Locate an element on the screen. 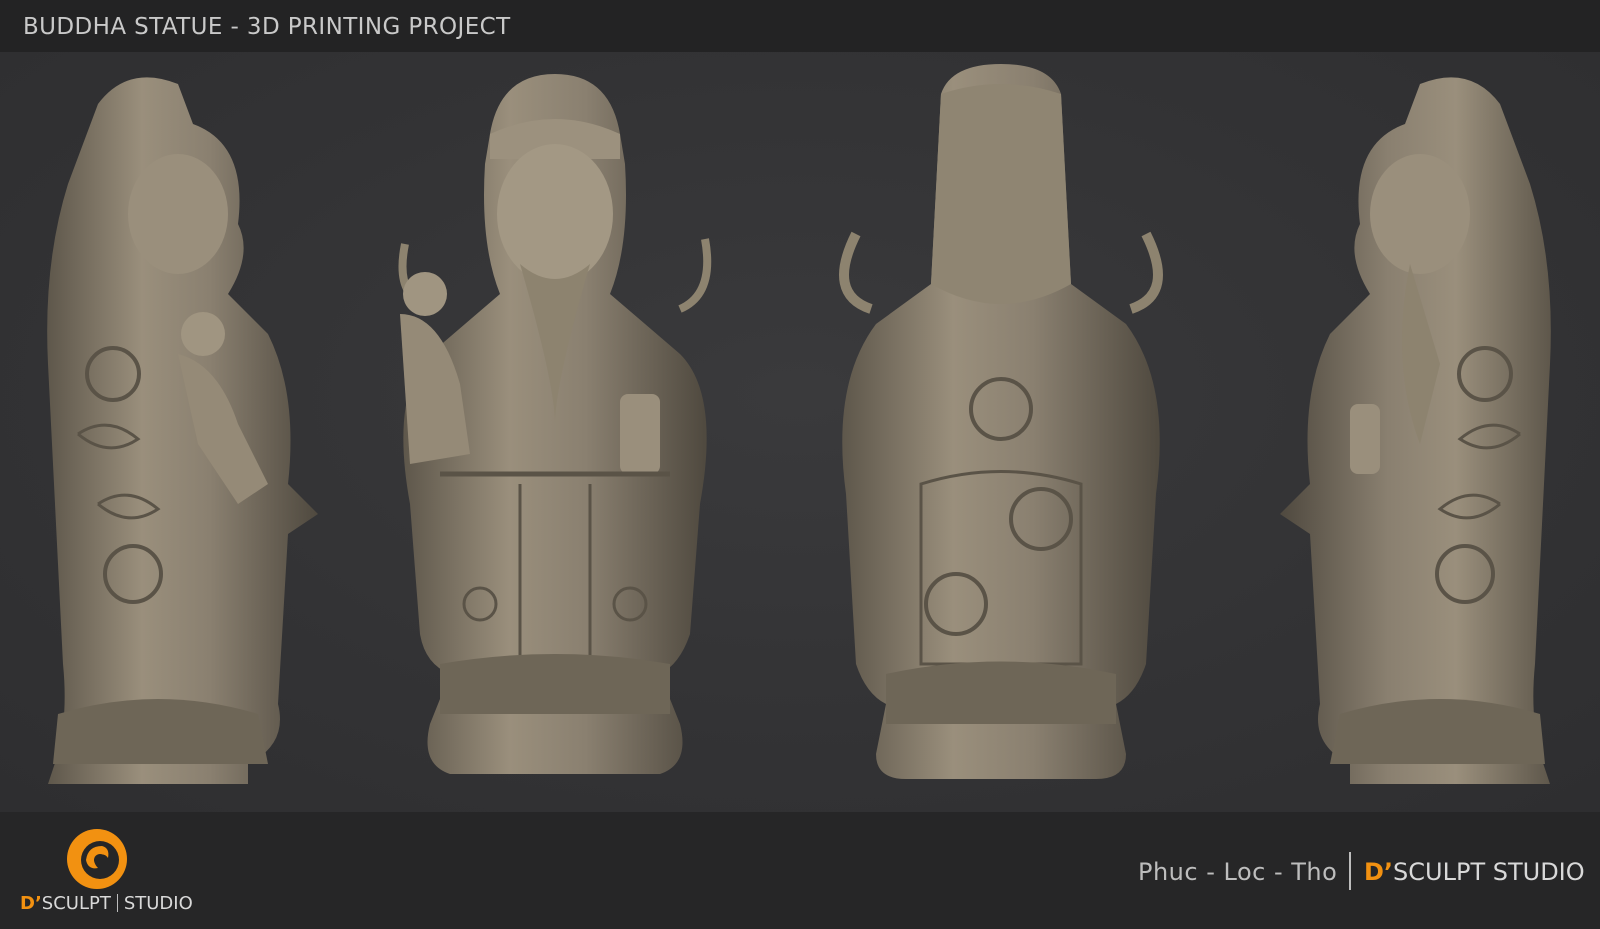 This screenshot has width=1600, height=929. footer-bar is located at coordinates (800, 870).